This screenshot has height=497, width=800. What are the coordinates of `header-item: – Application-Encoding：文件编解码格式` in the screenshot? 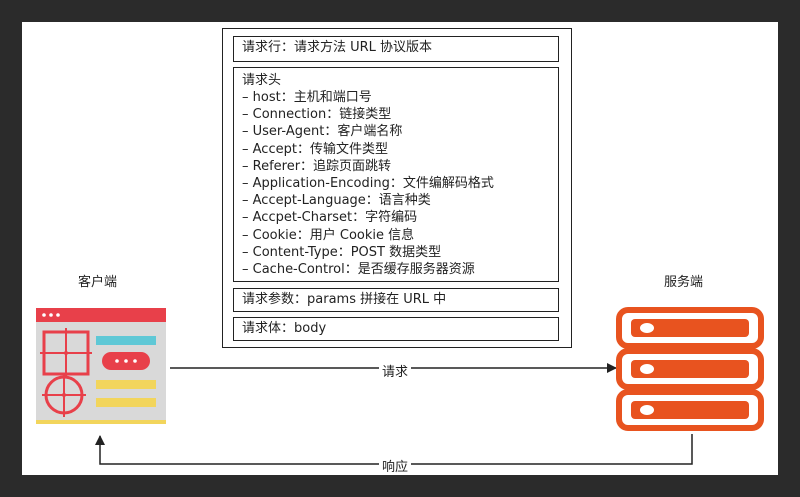 It's located at (368, 184).